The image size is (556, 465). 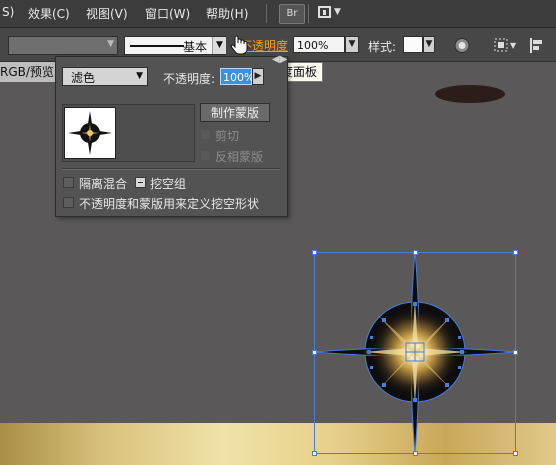 What do you see at coordinates (239, 45) in the screenshot?
I see `hand-cursor-icon` at bounding box center [239, 45].